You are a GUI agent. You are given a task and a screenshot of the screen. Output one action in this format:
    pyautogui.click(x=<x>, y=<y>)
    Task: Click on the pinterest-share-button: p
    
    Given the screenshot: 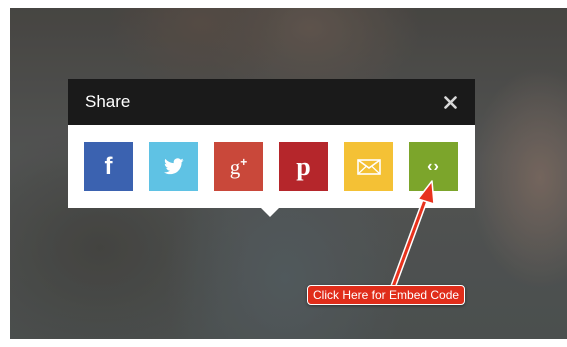 What is the action you would take?
    pyautogui.click(x=303, y=166)
    